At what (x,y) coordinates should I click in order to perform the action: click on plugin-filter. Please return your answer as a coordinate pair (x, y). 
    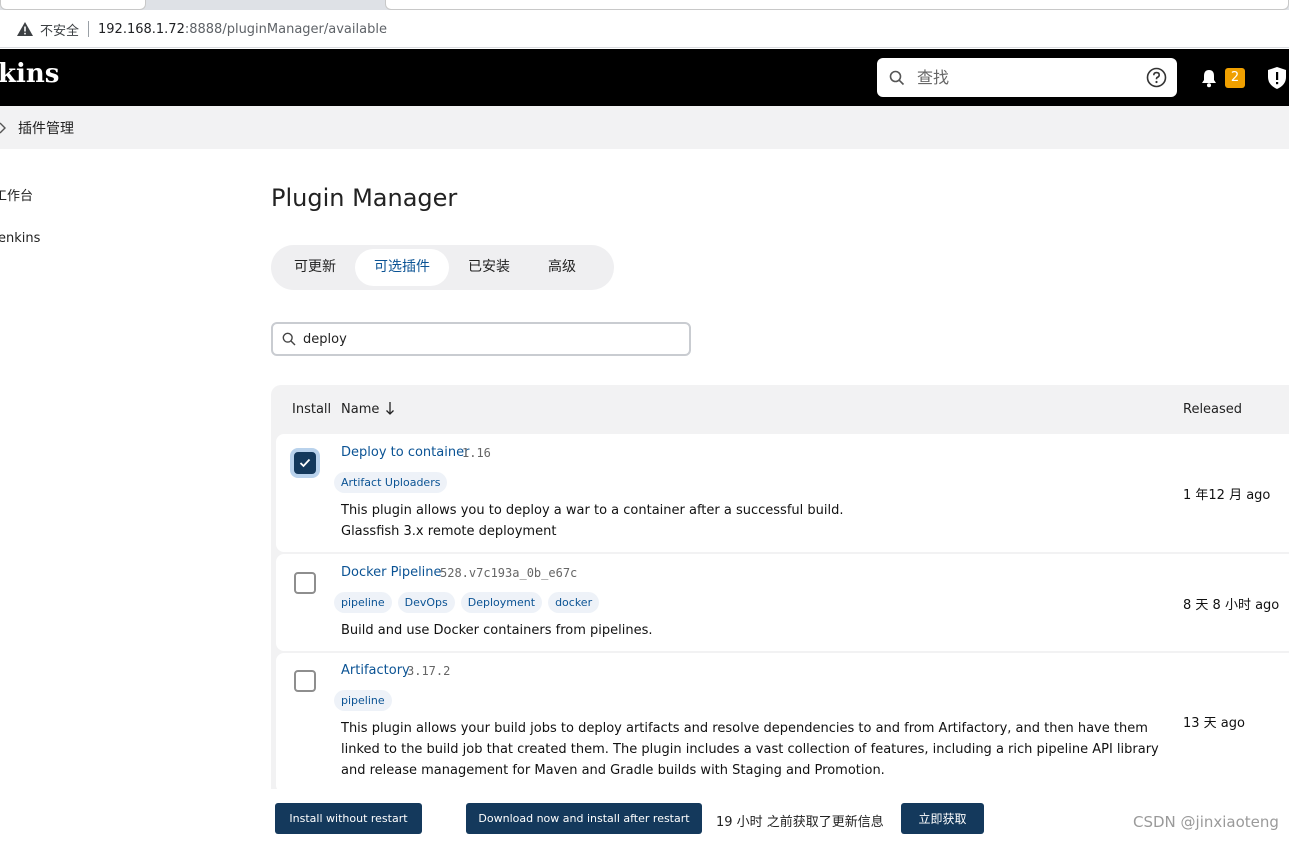
    Looking at the image, I should click on (481, 339).